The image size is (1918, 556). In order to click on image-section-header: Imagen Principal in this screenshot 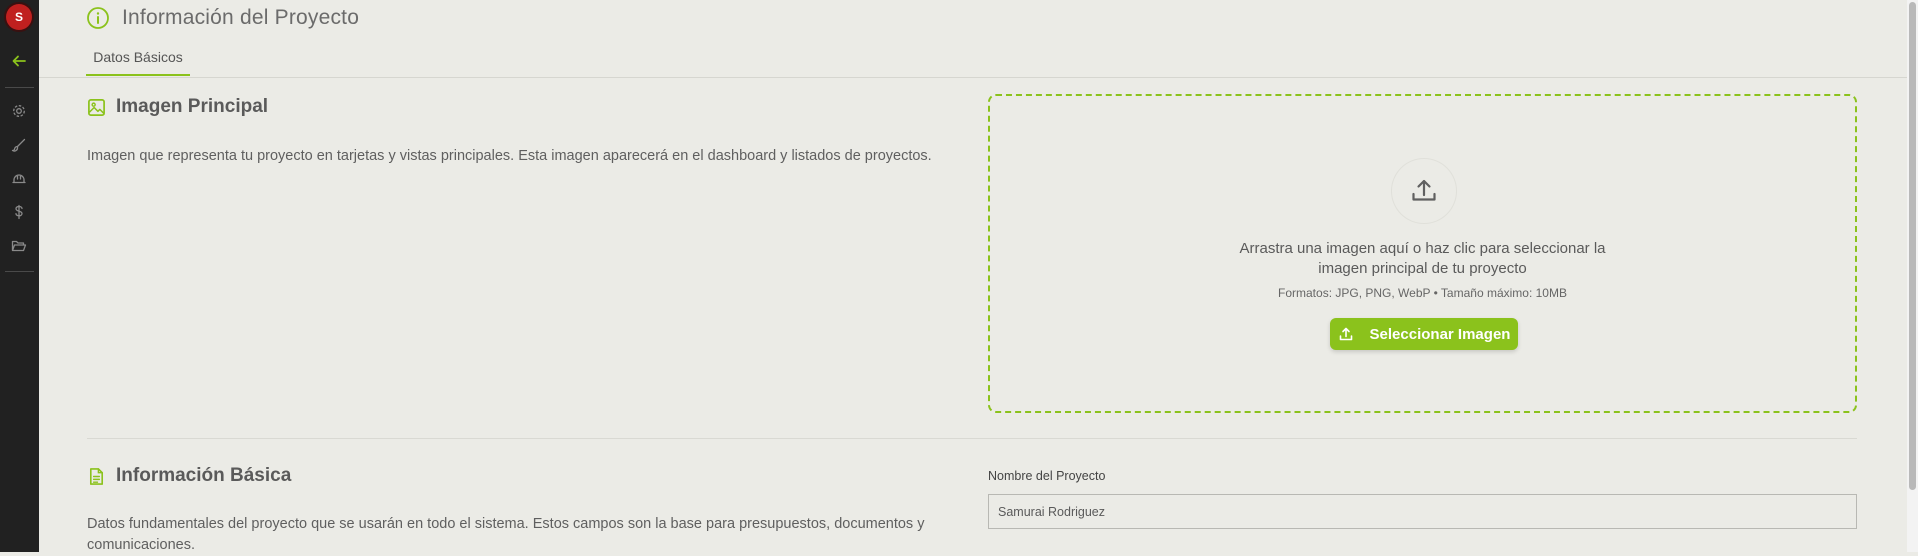, I will do `click(177, 107)`.